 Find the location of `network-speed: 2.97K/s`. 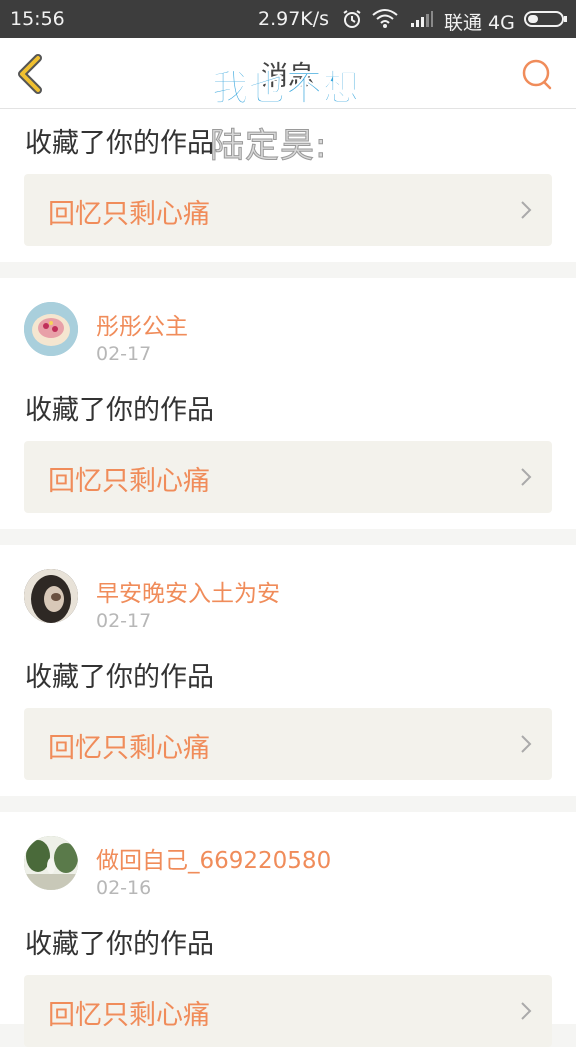

network-speed: 2.97K/s is located at coordinates (294, 19).